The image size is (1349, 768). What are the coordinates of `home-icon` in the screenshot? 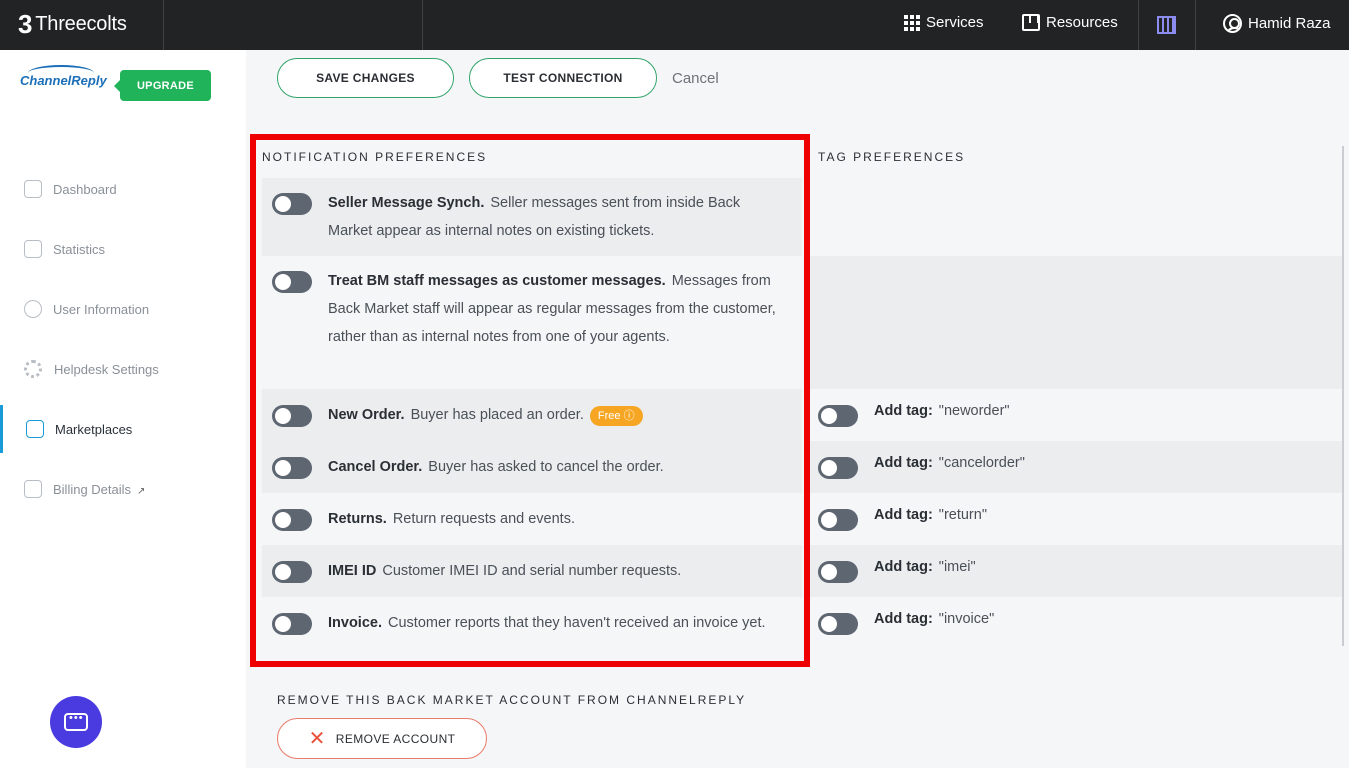 It's located at (33, 189).